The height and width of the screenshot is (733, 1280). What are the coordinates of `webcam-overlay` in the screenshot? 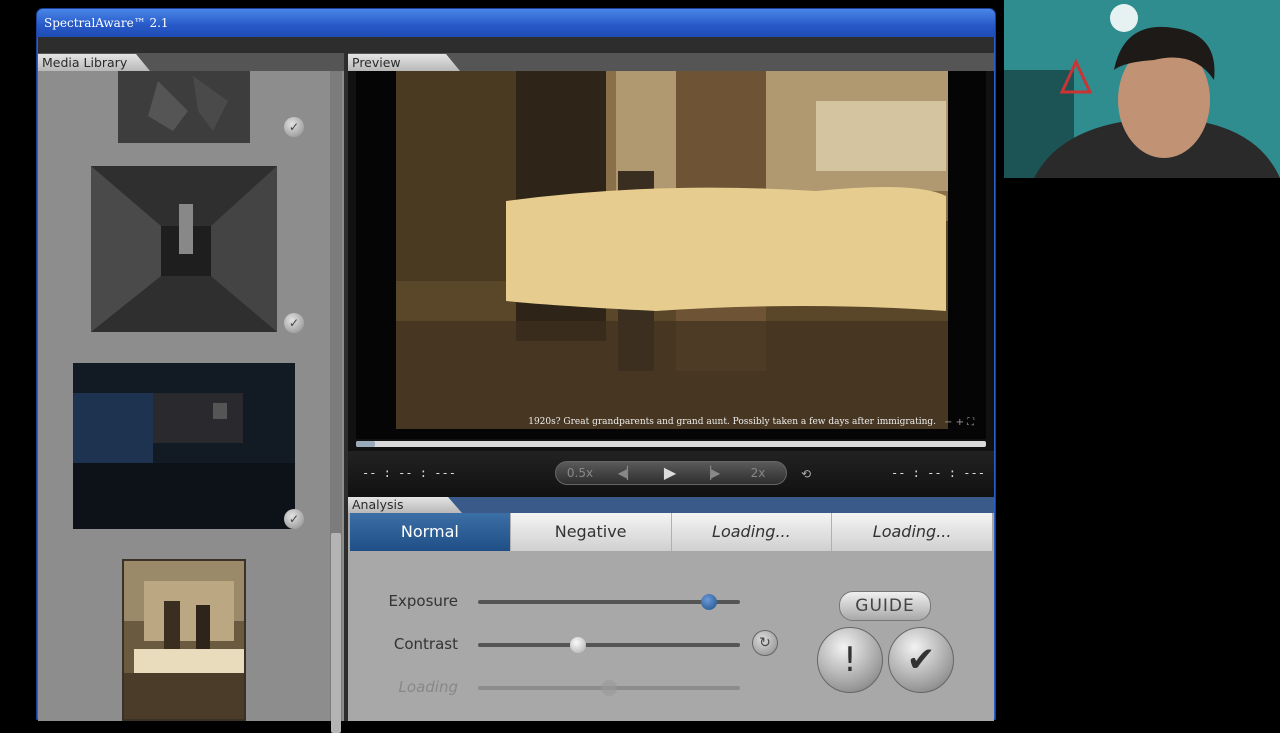 It's located at (1142, 89).